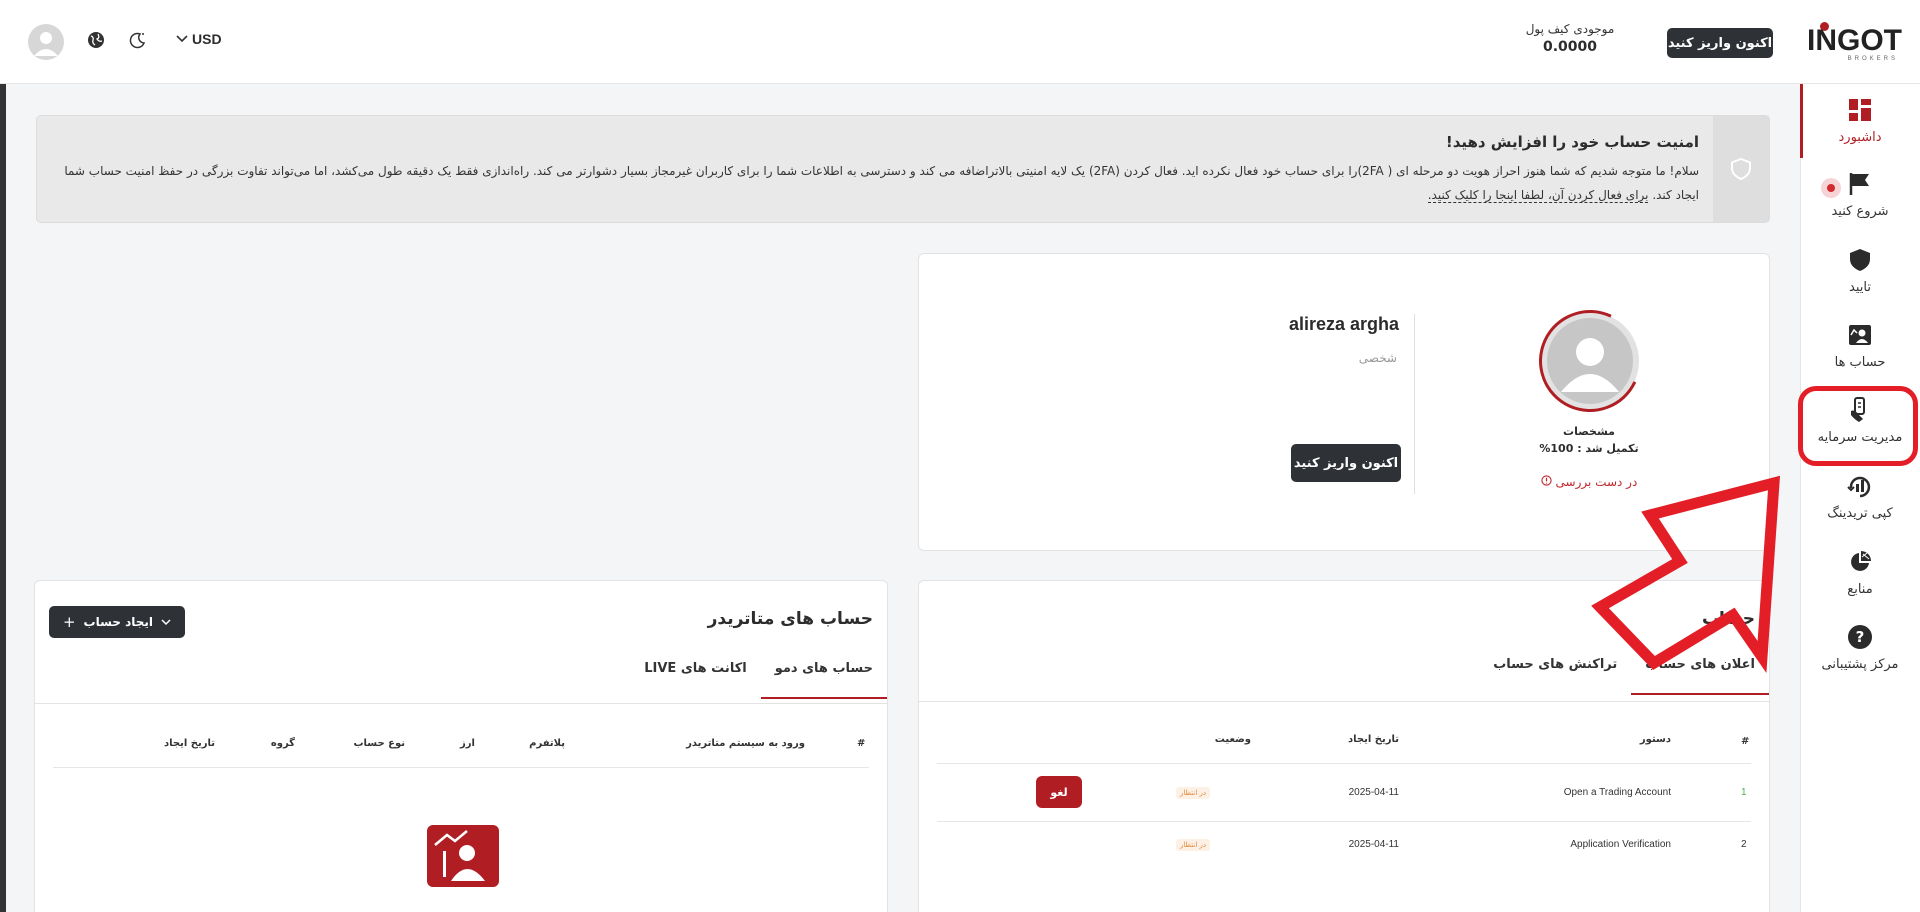  What do you see at coordinates (823, 680) in the screenshot?
I see `tab-demo-accounts: حساب های دمو` at bounding box center [823, 680].